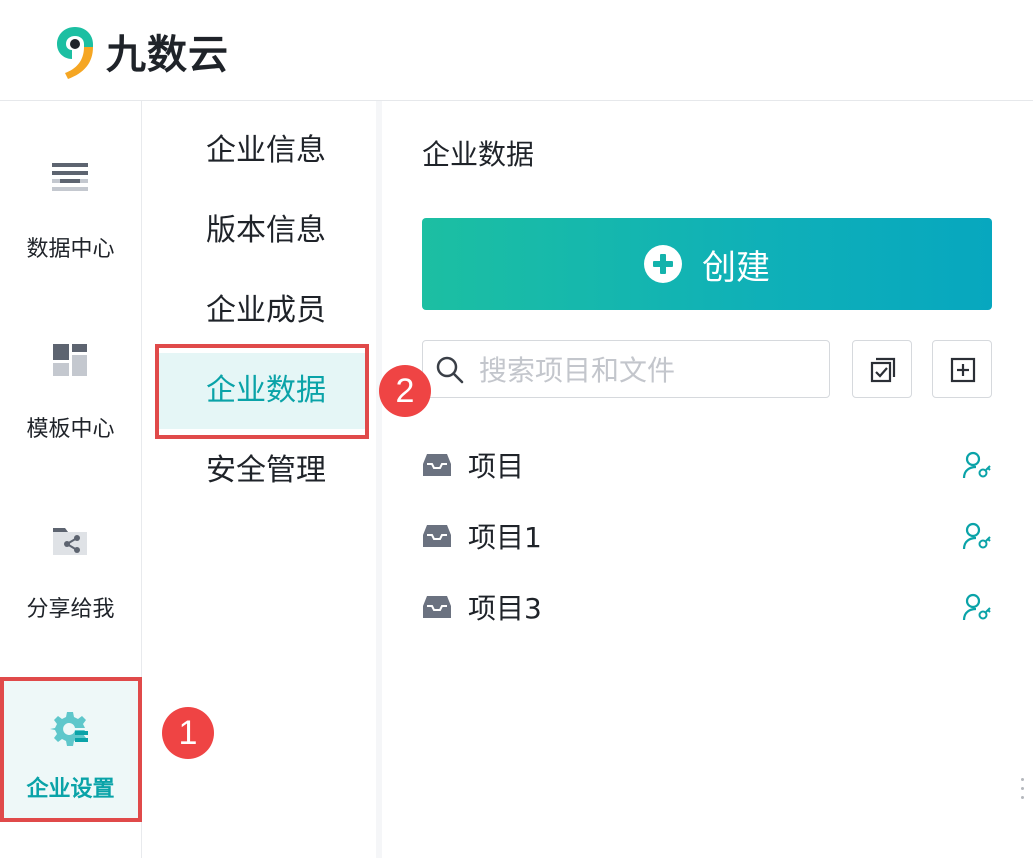 The image size is (1033, 858). I want to click on sidebar-item-label: 数据中心, so click(70, 249).